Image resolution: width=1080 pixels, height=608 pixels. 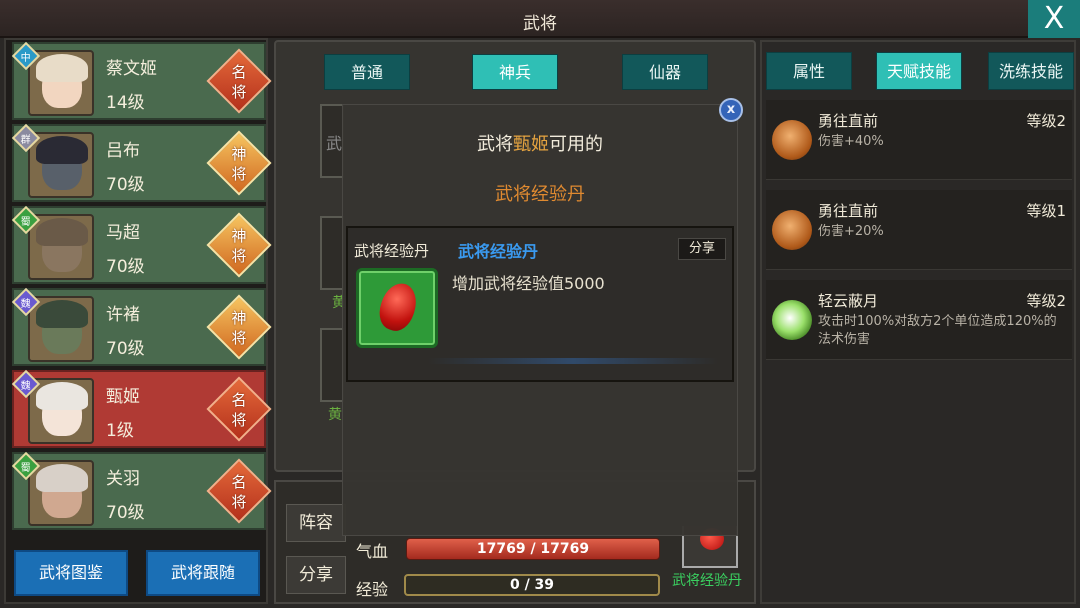 I want to click on faction-label: 群, so click(x=26, y=140).